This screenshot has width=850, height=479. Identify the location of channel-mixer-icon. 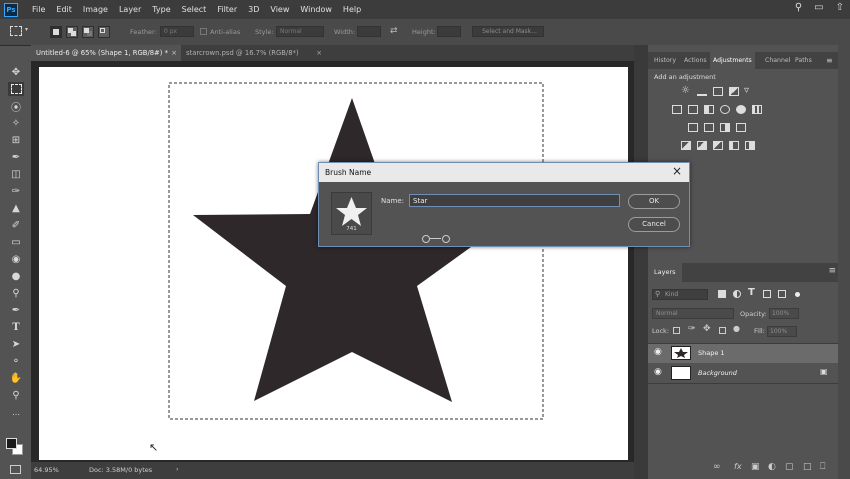
(741, 109).